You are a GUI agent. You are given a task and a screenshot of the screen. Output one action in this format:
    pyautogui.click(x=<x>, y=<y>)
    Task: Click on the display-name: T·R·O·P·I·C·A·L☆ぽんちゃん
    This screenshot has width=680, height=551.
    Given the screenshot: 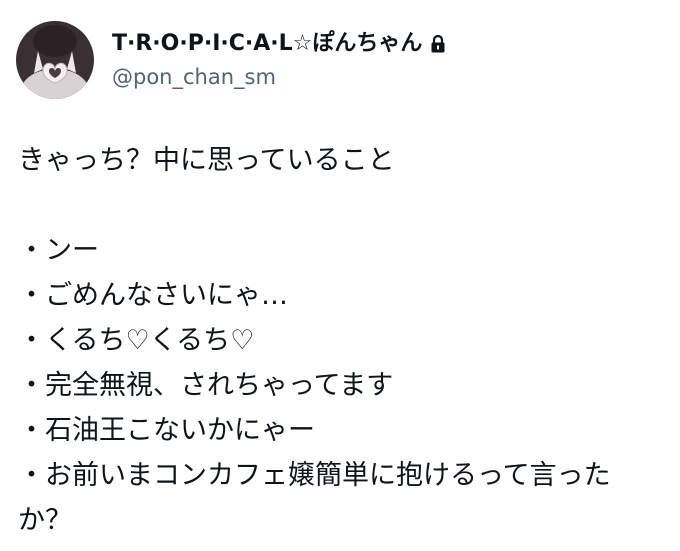 What is the action you would take?
    pyautogui.click(x=267, y=44)
    